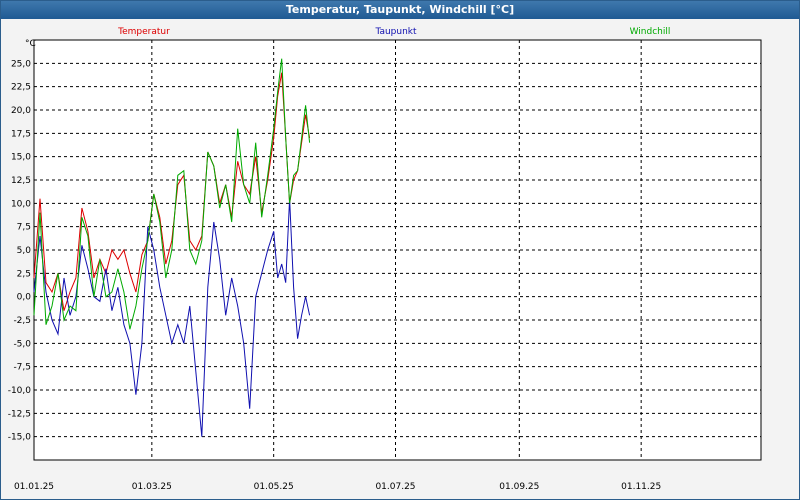 The image size is (800, 500). Describe the element at coordinates (22, 368) in the screenshot. I see `y-tick-label: -7,5` at that location.